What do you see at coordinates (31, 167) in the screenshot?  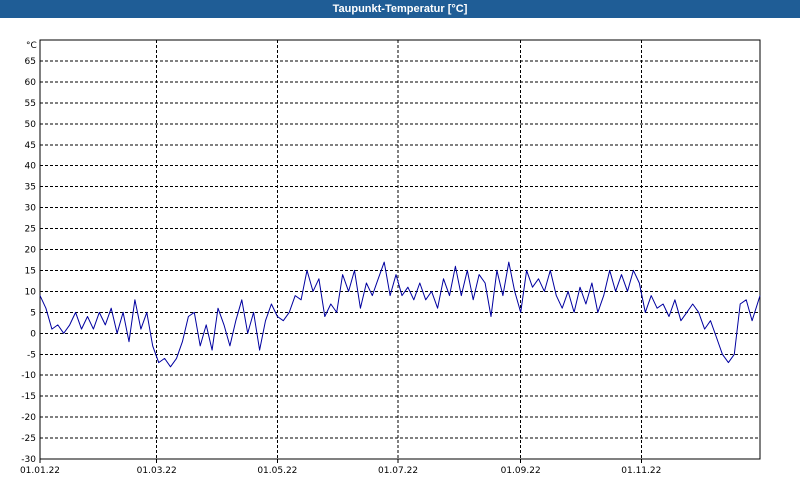 I see `y-tick-label: 40` at bounding box center [31, 167].